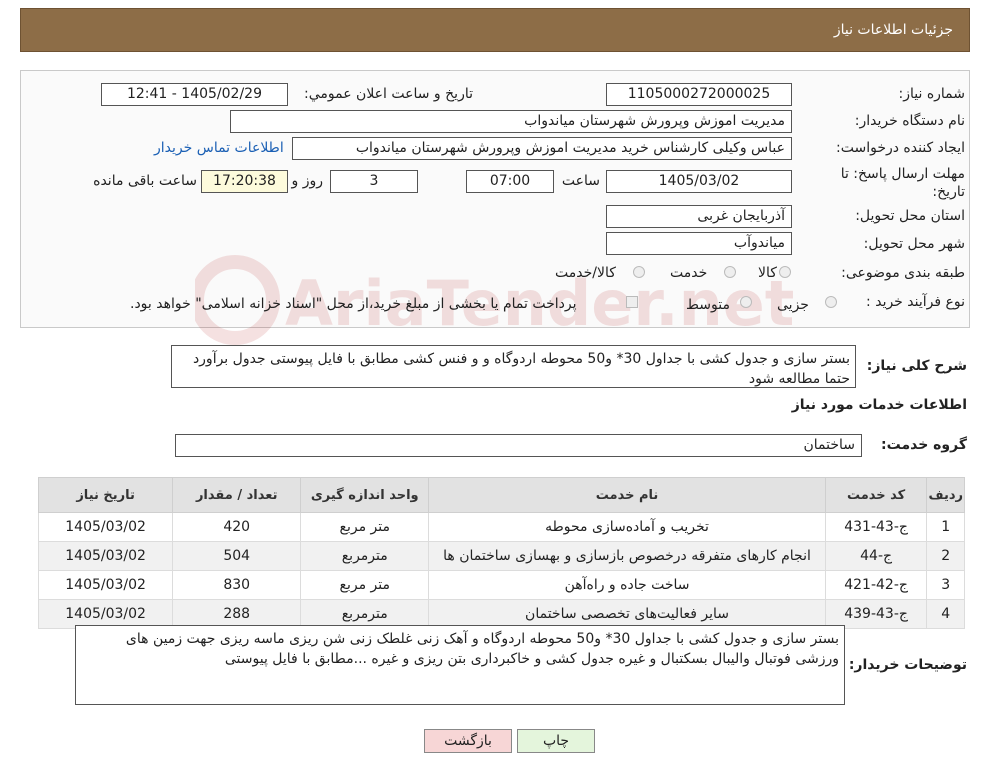 The image size is (985, 773). What do you see at coordinates (237, 495) in the screenshot?
I see `col-qty: تعداد / مقدار` at bounding box center [237, 495].